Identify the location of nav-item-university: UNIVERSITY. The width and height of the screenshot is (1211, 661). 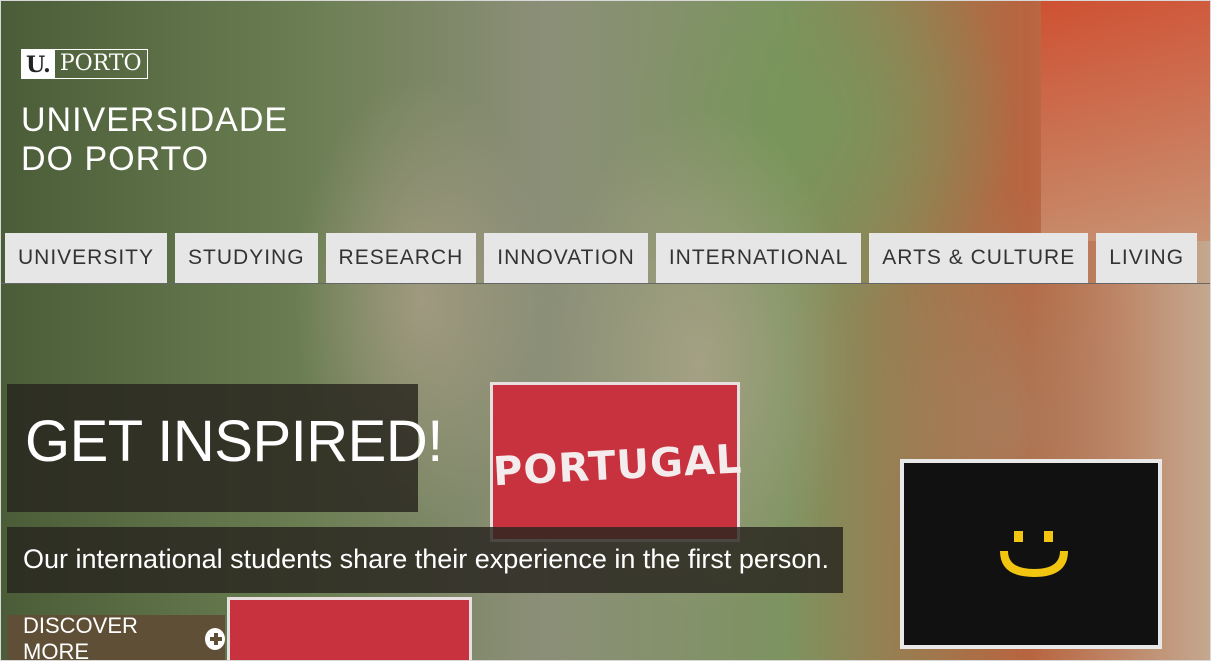
(86, 258).